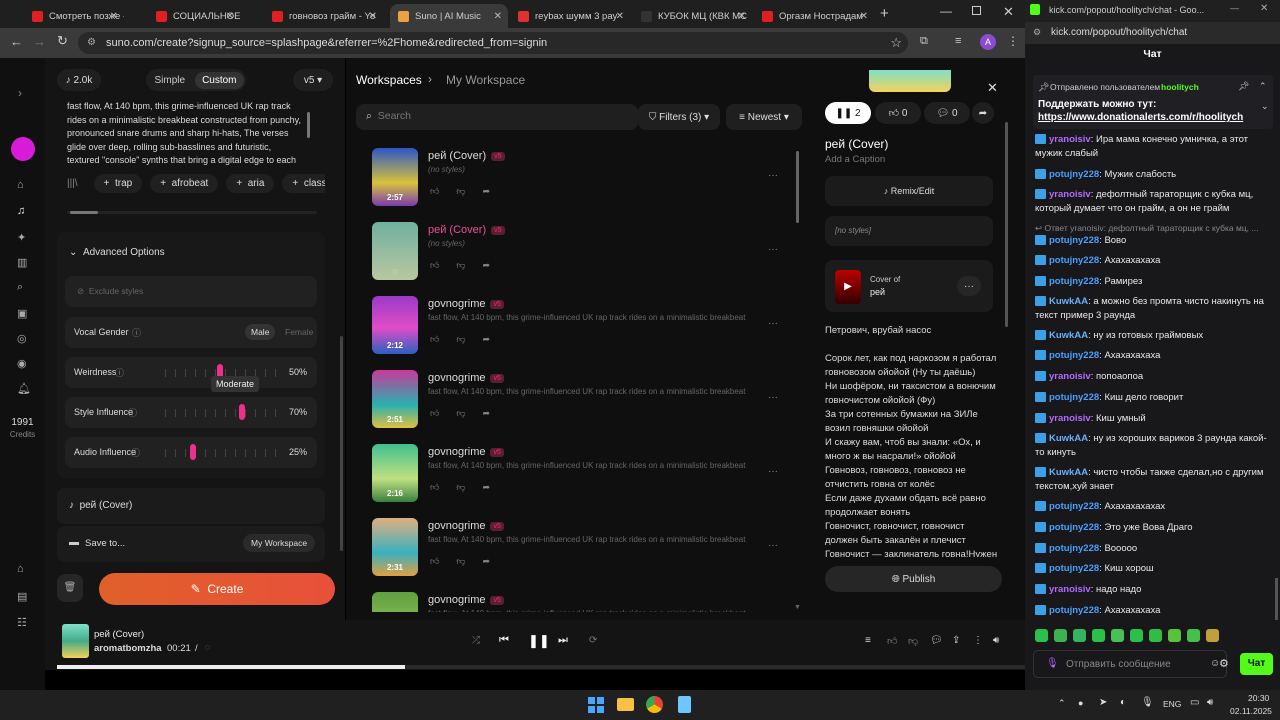 Image resolution: width=1280 pixels, height=720 pixels. What do you see at coordinates (21, 237) in the screenshot?
I see `explore-icon: ✦` at bounding box center [21, 237].